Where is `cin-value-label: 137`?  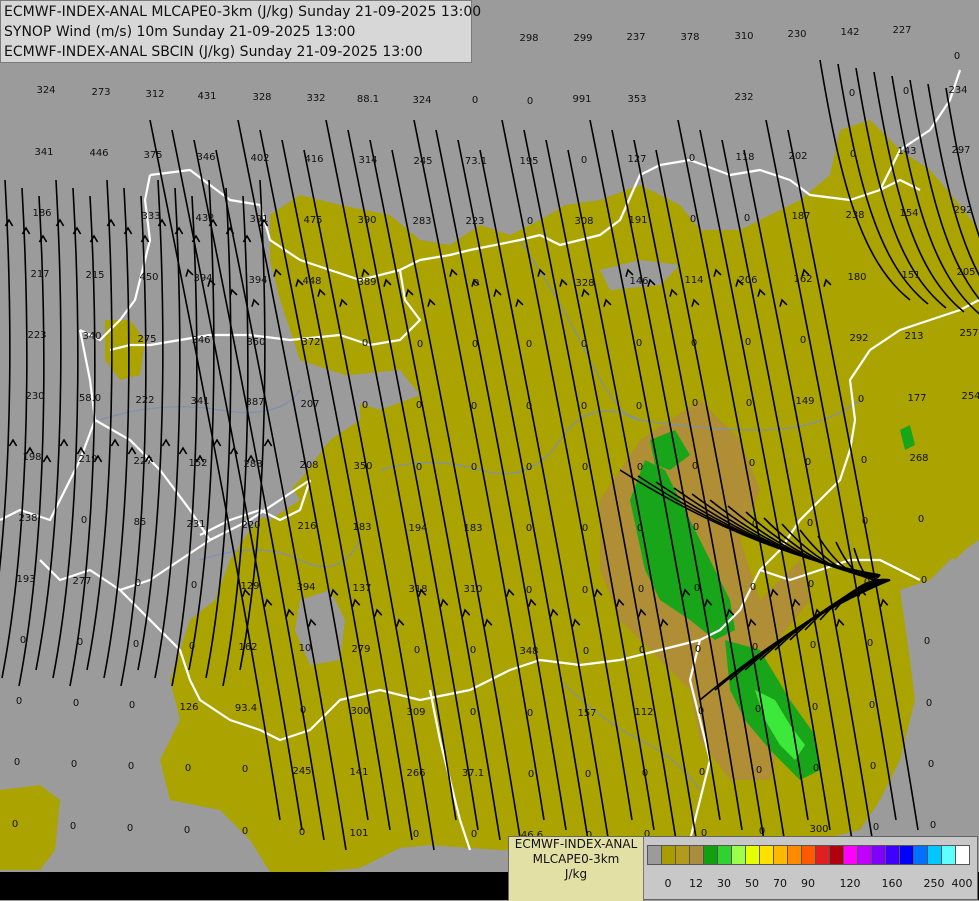 cin-value-label: 137 is located at coordinates (361, 588).